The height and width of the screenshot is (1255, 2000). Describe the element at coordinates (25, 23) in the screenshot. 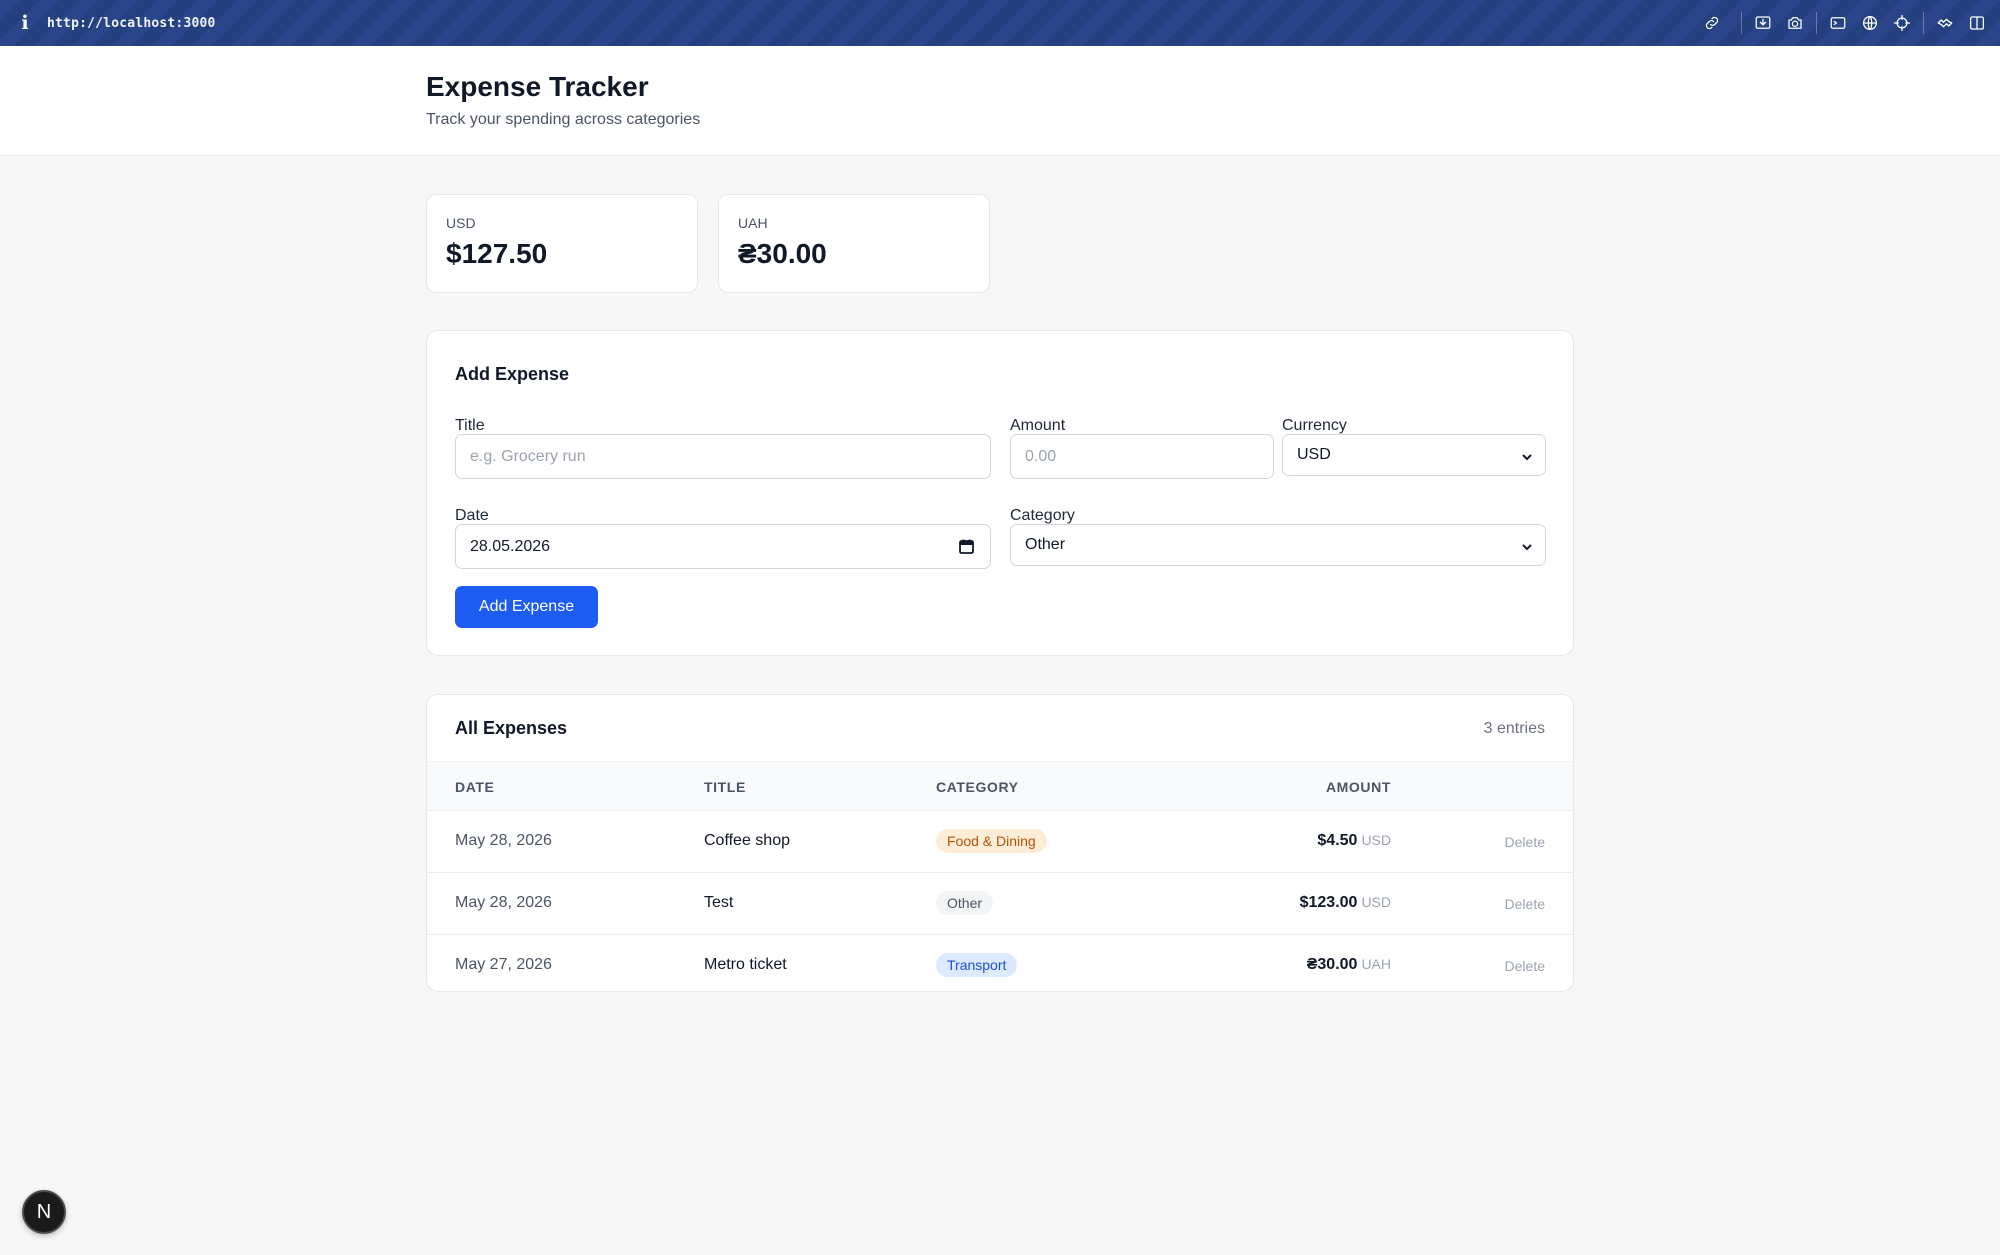

I see `info-icon: i` at that location.